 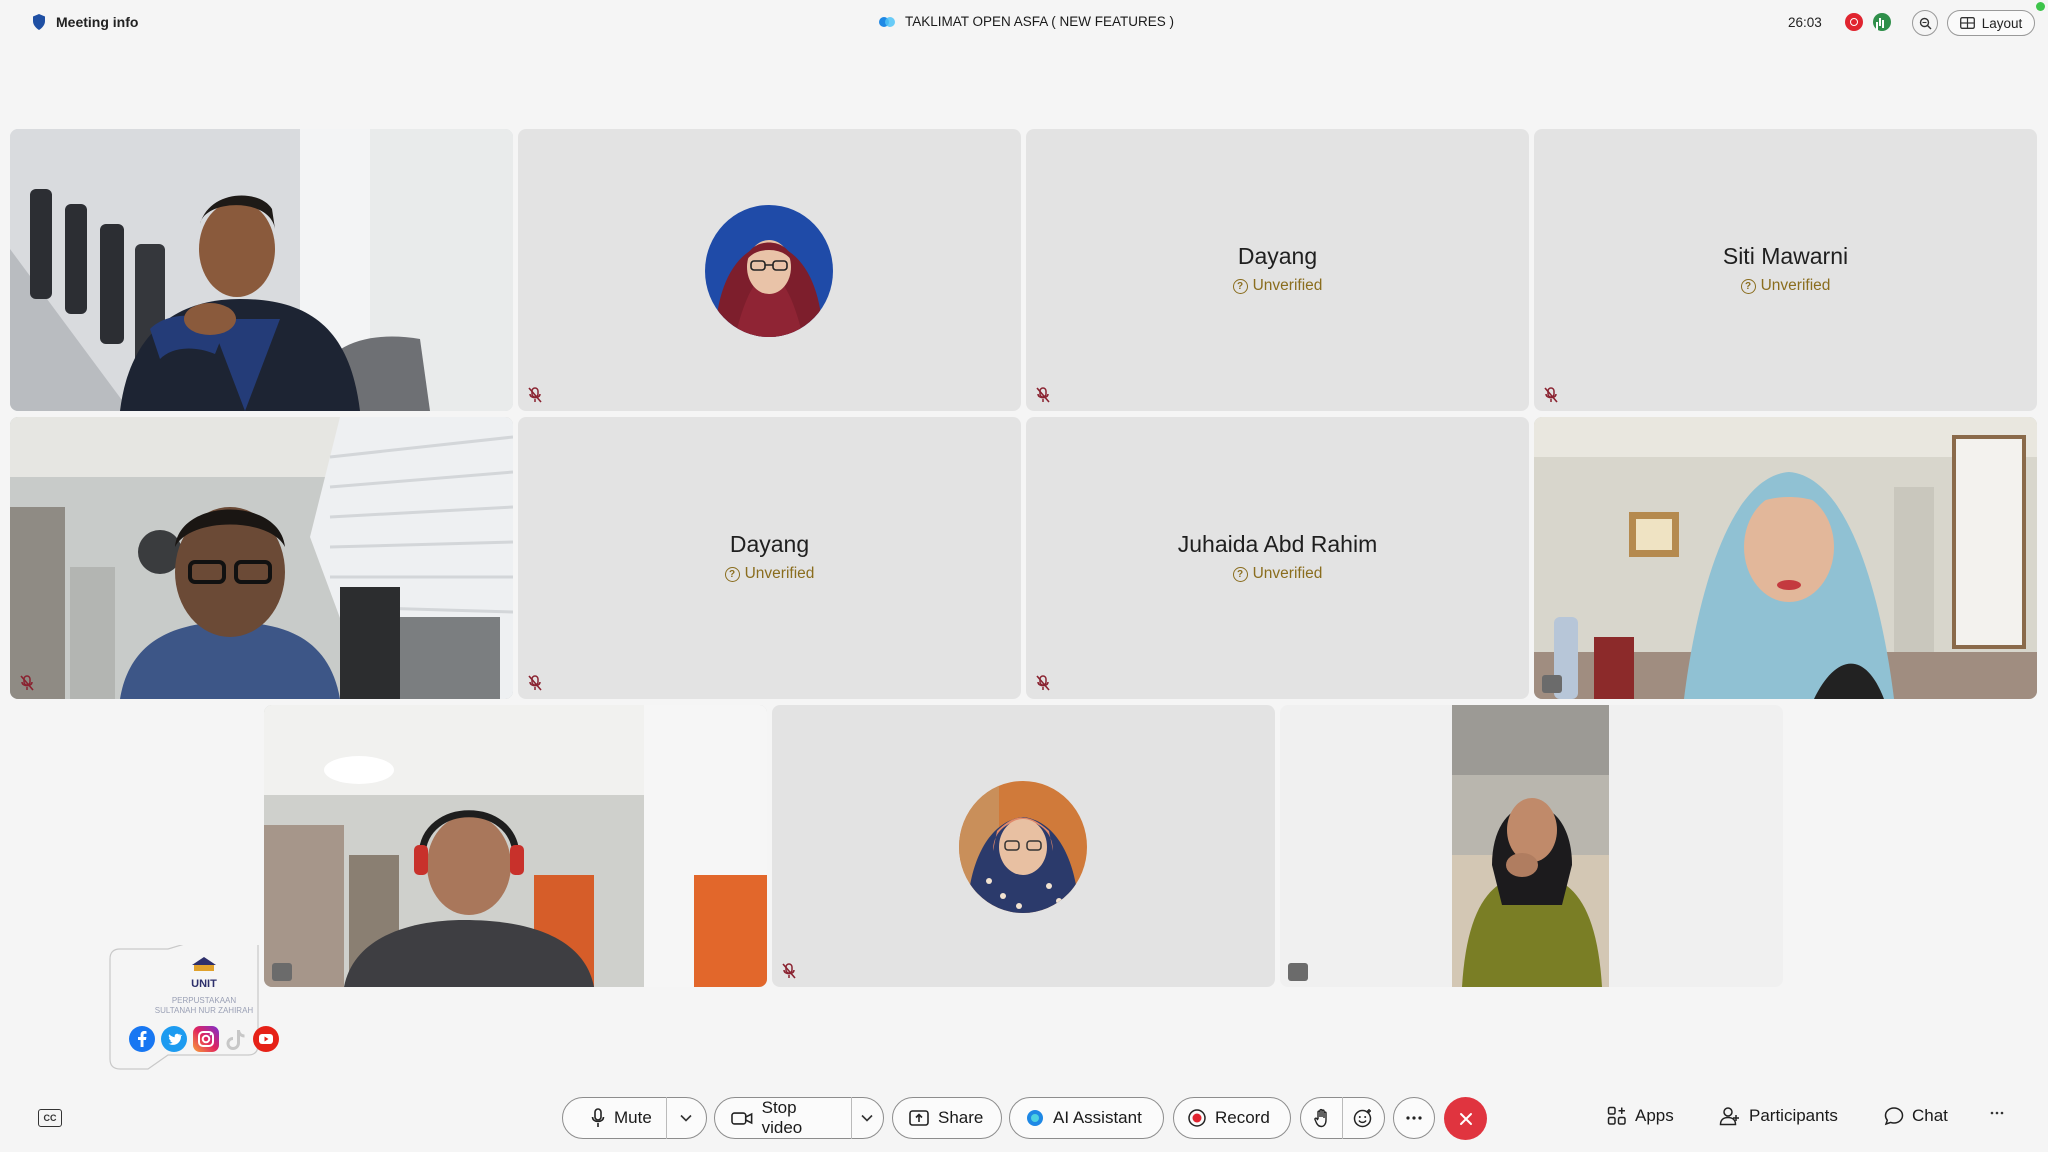 What do you see at coordinates (1242, 1117) in the screenshot?
I see `record-label: Record` at bounding box center [1242, 1117].